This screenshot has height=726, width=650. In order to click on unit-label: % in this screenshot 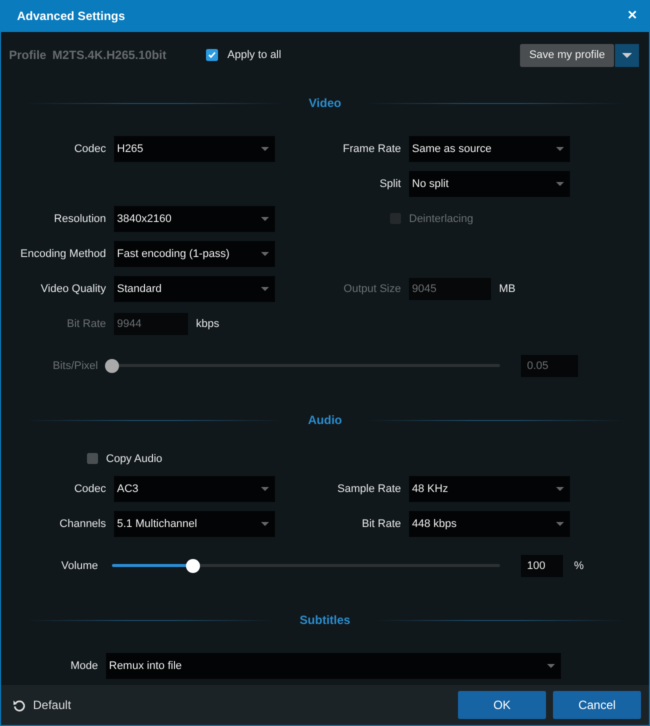, I will do `click(579, 566)`.